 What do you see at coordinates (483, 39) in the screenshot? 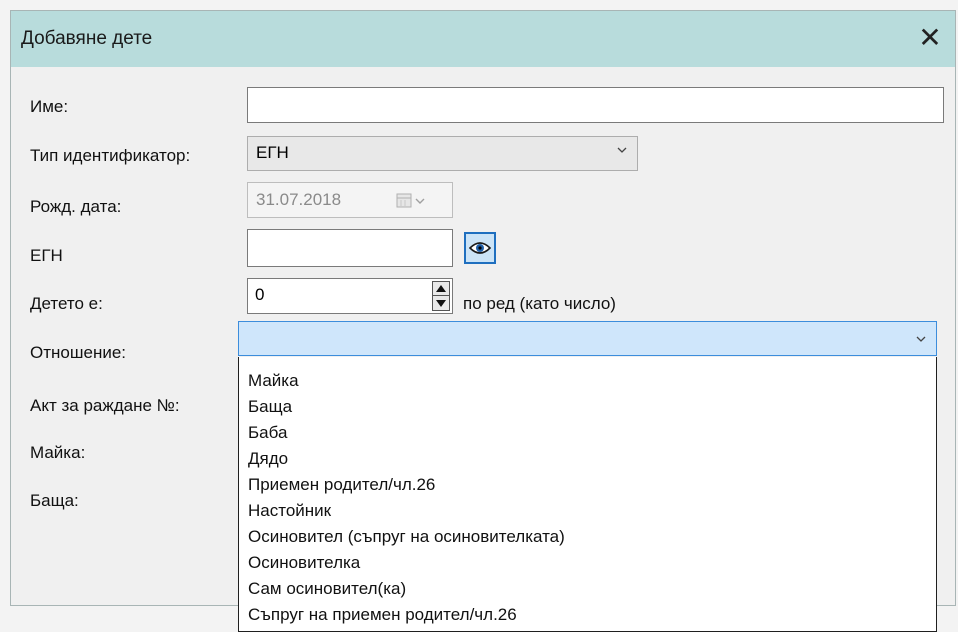
I see `title-bar: Добавяне дете ✕` at bounding box center [483, 39].